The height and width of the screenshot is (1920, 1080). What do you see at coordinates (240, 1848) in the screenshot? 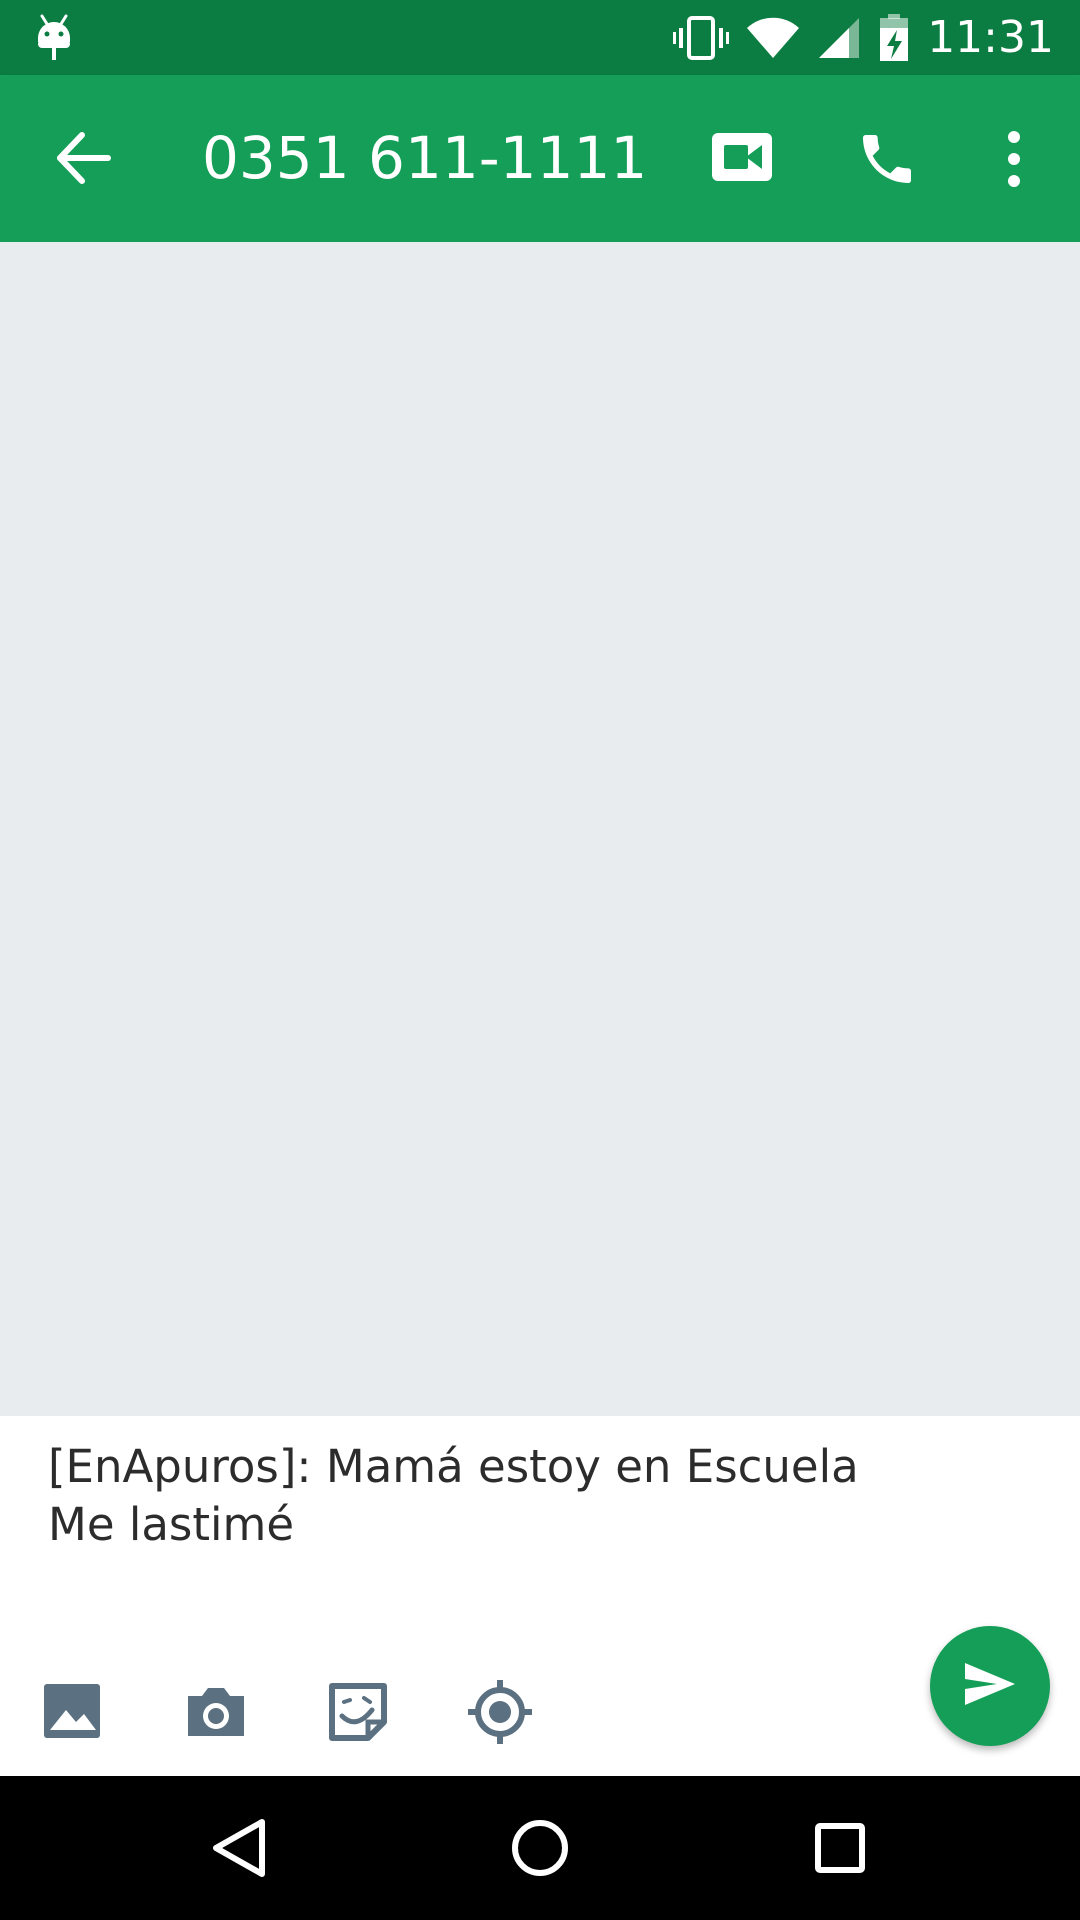
I see `back-nav-icon` at bounding box center [240, 1848].